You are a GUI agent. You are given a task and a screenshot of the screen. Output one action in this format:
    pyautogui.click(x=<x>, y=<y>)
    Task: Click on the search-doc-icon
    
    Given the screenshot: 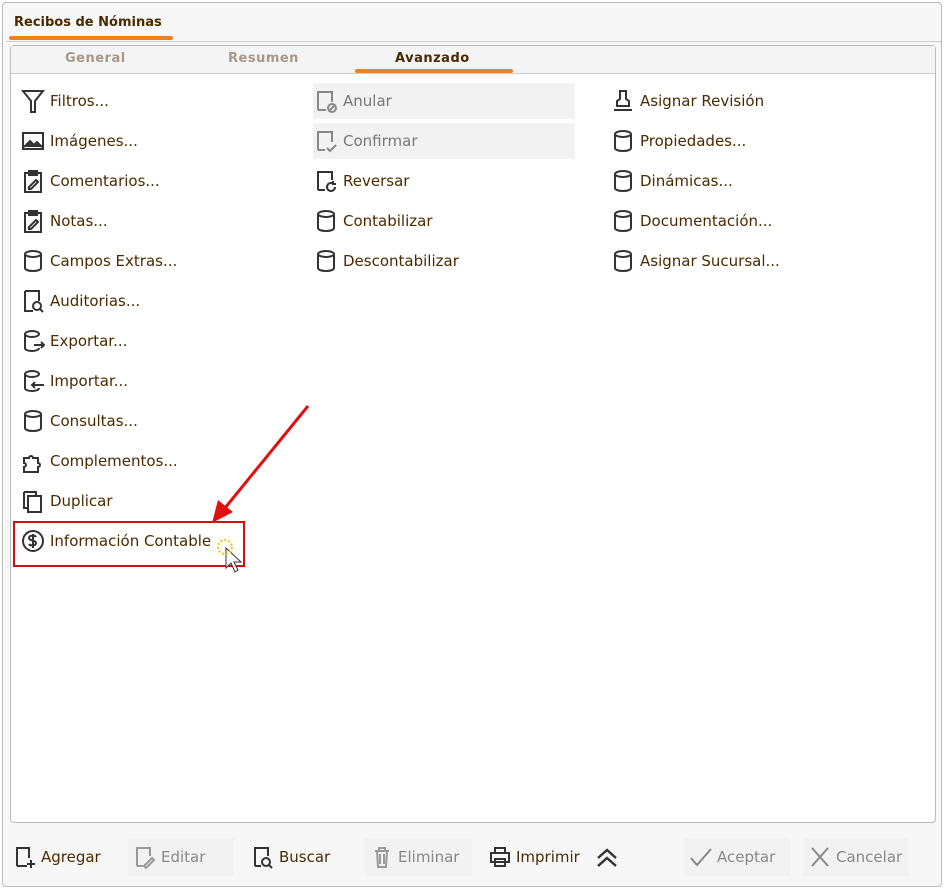 What is the action you would take?
    pyautogui.click(x=263, y=858)
    